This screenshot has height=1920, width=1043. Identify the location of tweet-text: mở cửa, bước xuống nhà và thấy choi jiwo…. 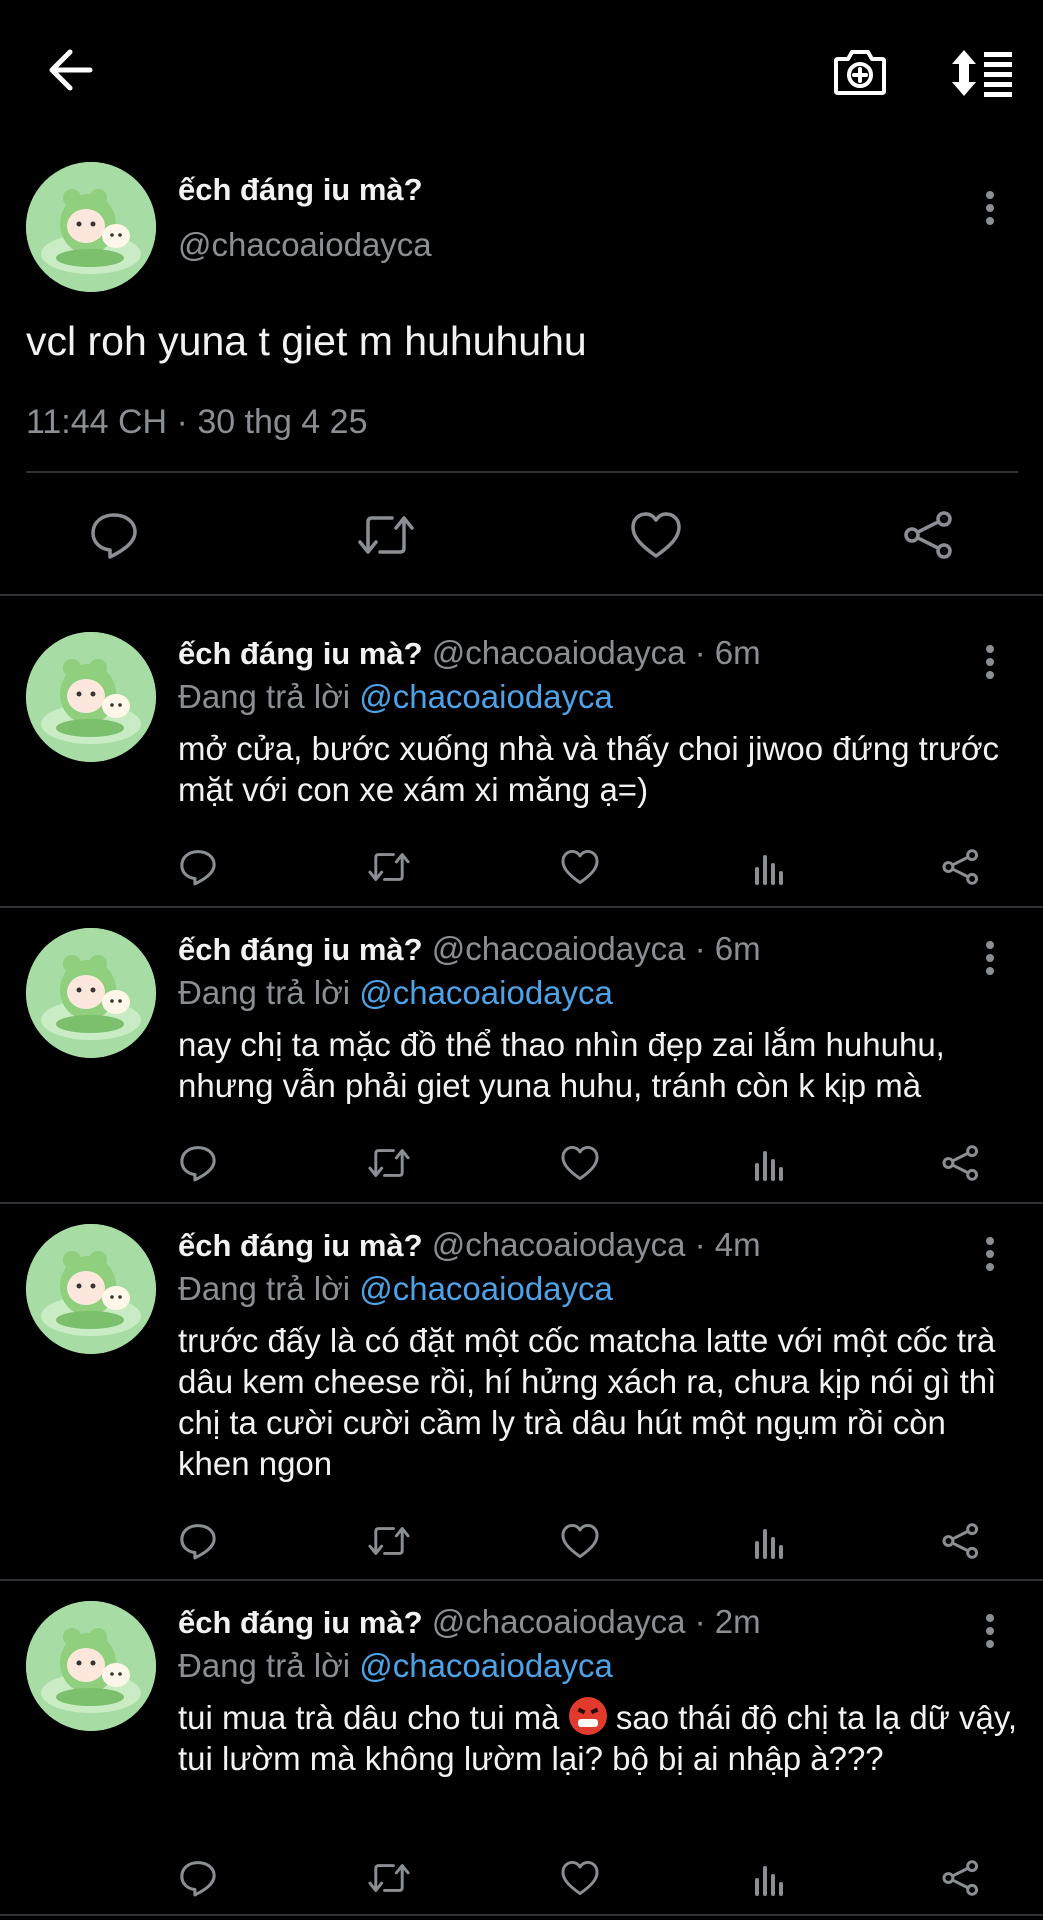
(588, 769).